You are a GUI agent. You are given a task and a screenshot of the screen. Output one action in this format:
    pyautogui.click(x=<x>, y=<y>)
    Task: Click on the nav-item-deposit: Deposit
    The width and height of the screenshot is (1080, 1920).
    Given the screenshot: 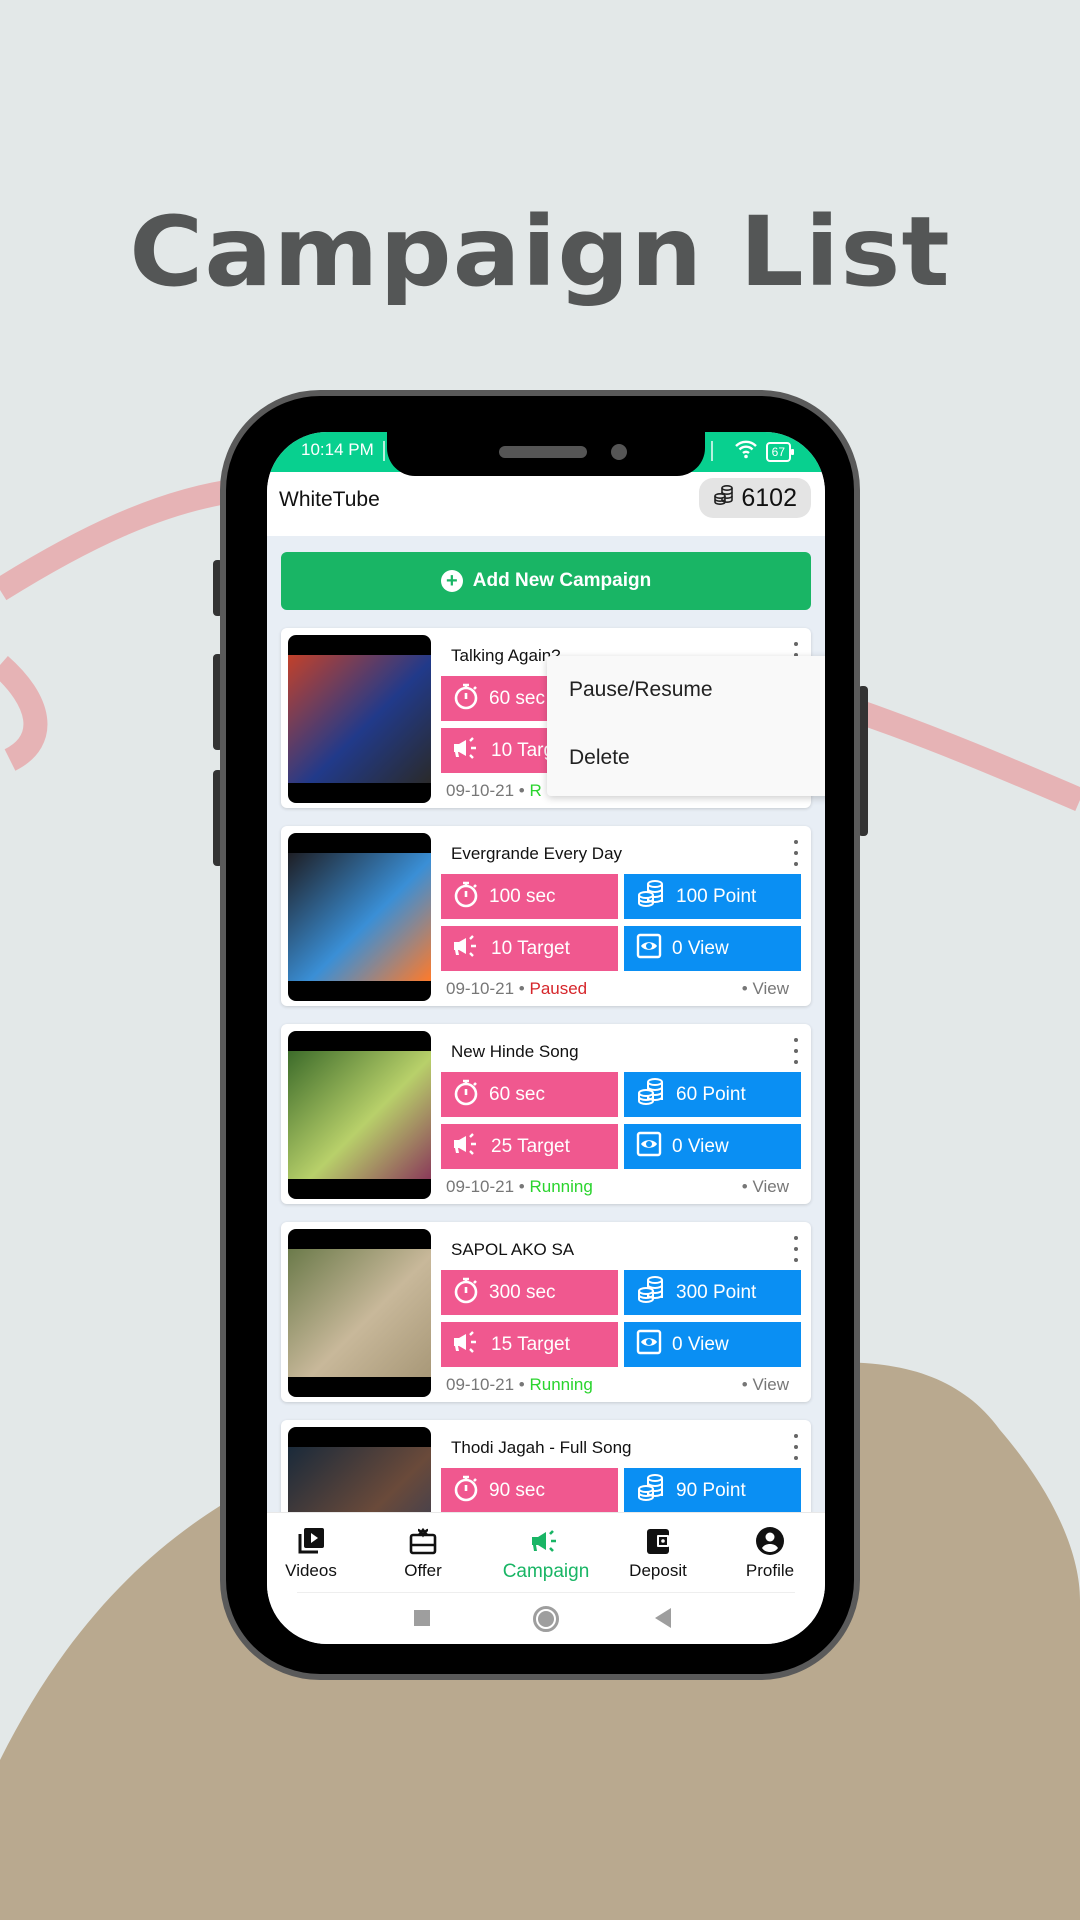 What is the action you would take?
    pyautogui.click(x=658, y=1553)
    